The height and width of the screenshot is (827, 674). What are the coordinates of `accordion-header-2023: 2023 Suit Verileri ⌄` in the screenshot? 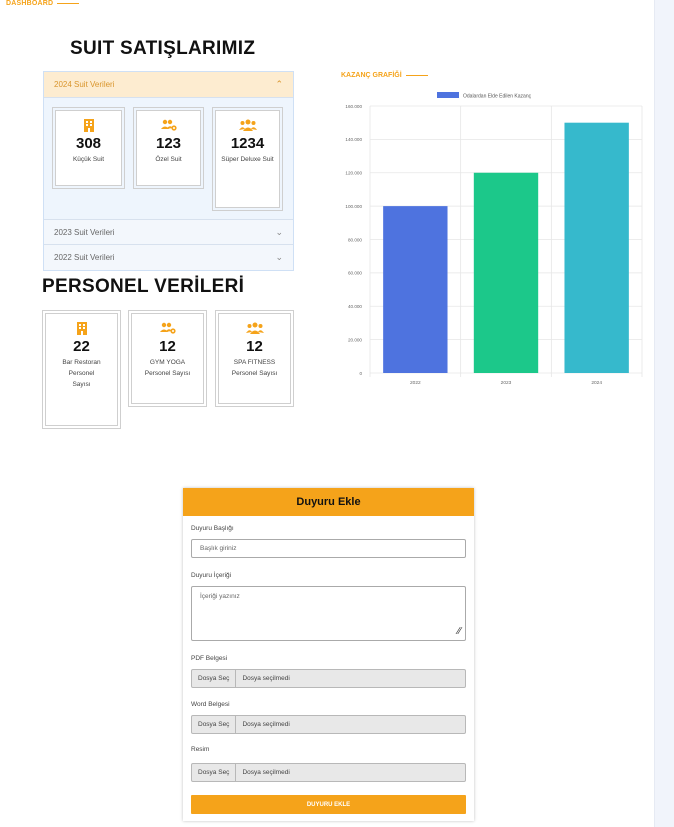 It's located at (168, 232).